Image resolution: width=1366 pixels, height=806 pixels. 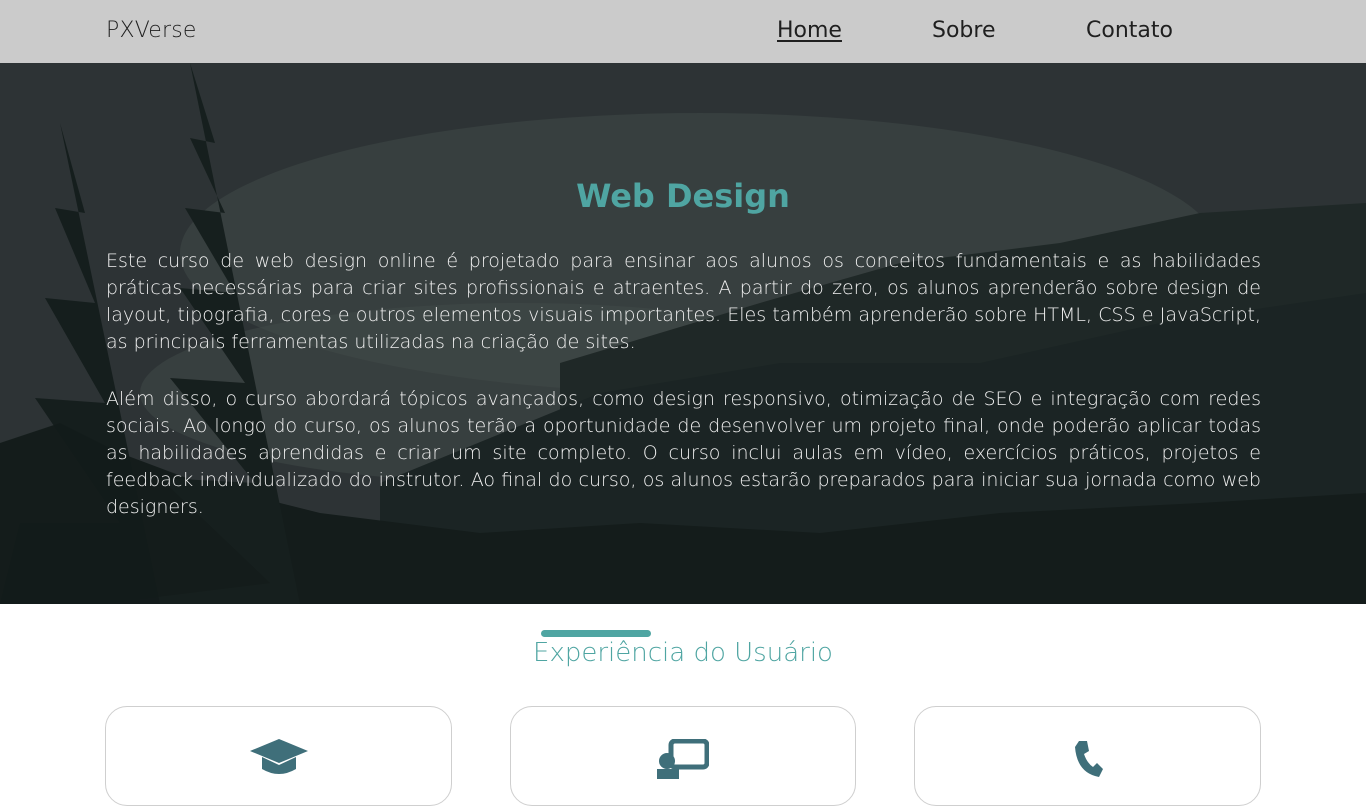 I want to click on top-navbar: PXVerse Home Sobre Contato, so click(x=683, y=31).